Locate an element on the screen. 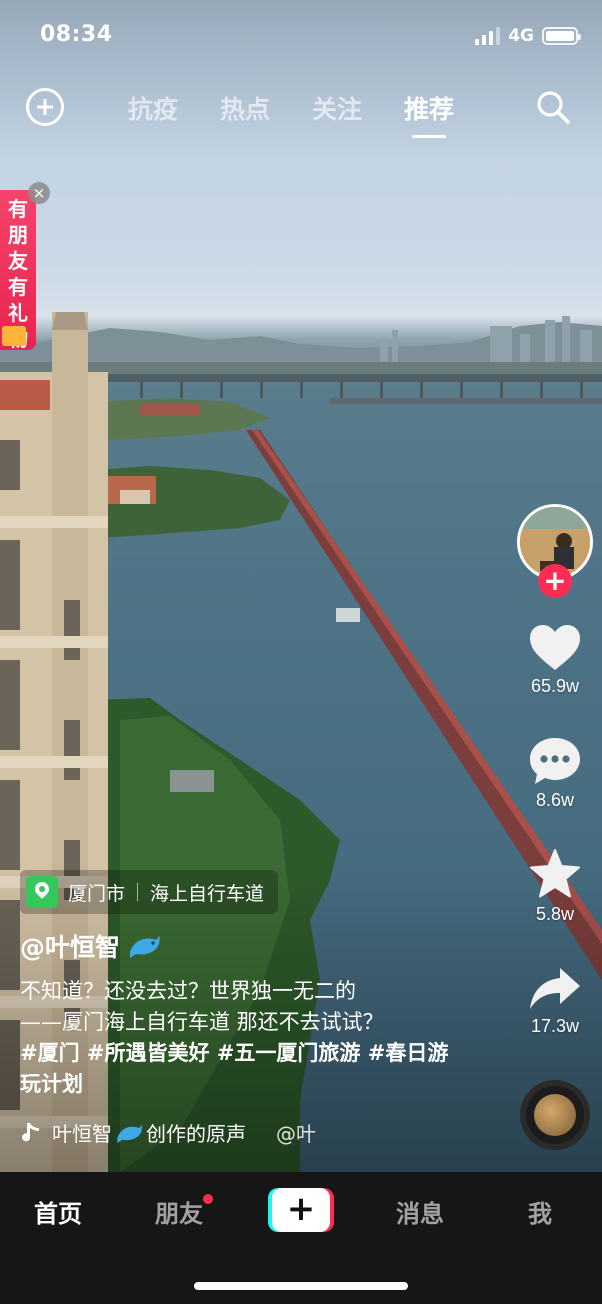  location-tag: 厦门市 海上自行车道 is located at coordinates (149, 892).